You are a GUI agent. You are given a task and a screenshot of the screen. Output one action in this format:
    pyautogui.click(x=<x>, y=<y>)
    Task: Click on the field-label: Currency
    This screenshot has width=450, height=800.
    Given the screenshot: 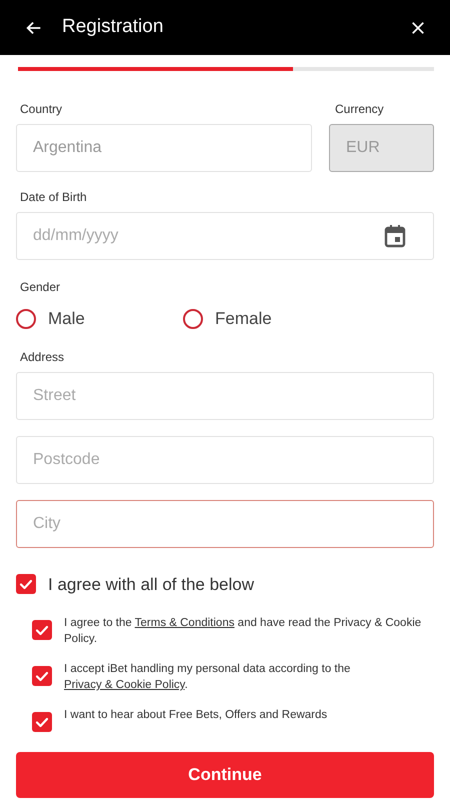 What is the action you would take?
    pyautogui.click(x=360, y=109)
    